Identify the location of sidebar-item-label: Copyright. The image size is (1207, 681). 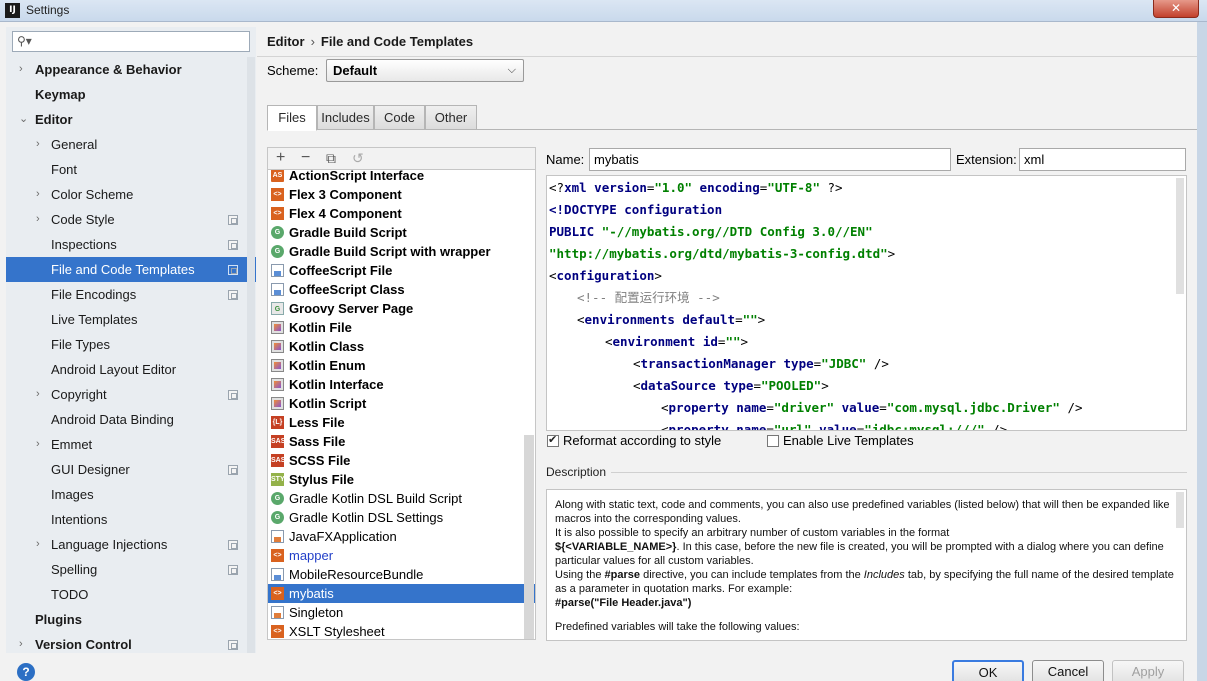
(79, 394).